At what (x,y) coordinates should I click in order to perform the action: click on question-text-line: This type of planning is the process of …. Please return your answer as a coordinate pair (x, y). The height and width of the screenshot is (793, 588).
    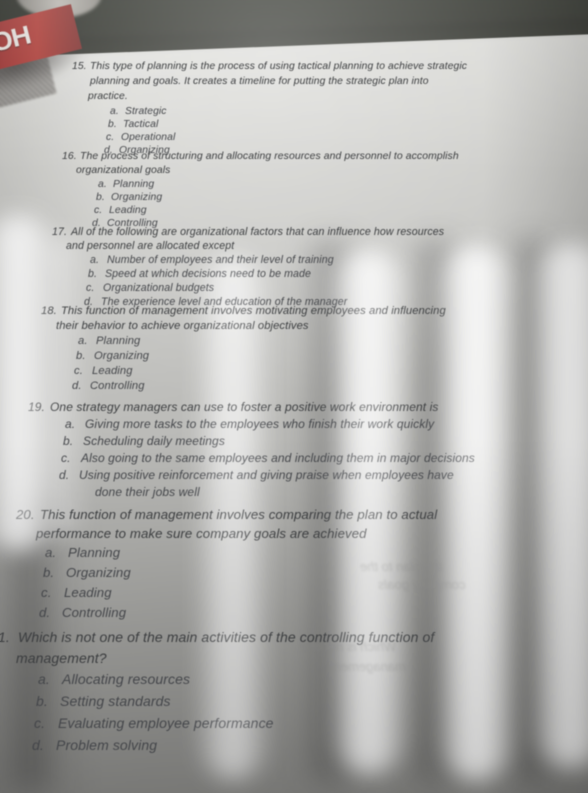
    Looking at the image, I should click on (279, 66).